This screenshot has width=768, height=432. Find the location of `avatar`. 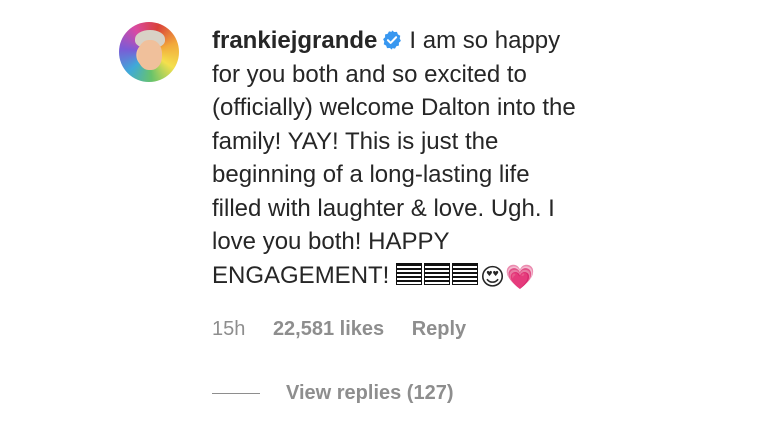

avatar is located at coordinates (149, 52).